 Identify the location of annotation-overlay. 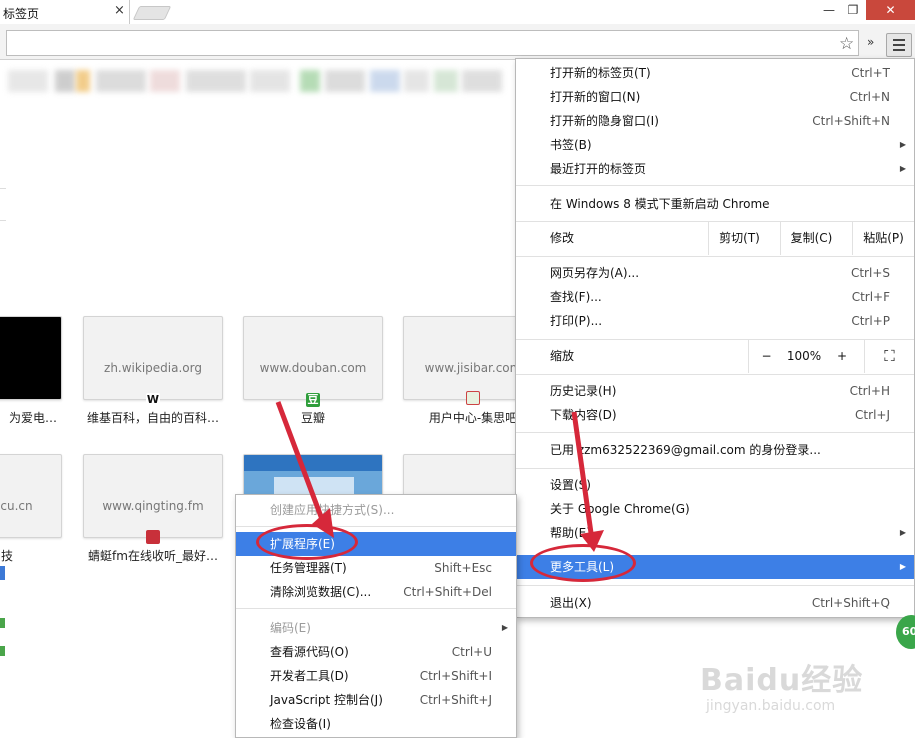
(439, 476).